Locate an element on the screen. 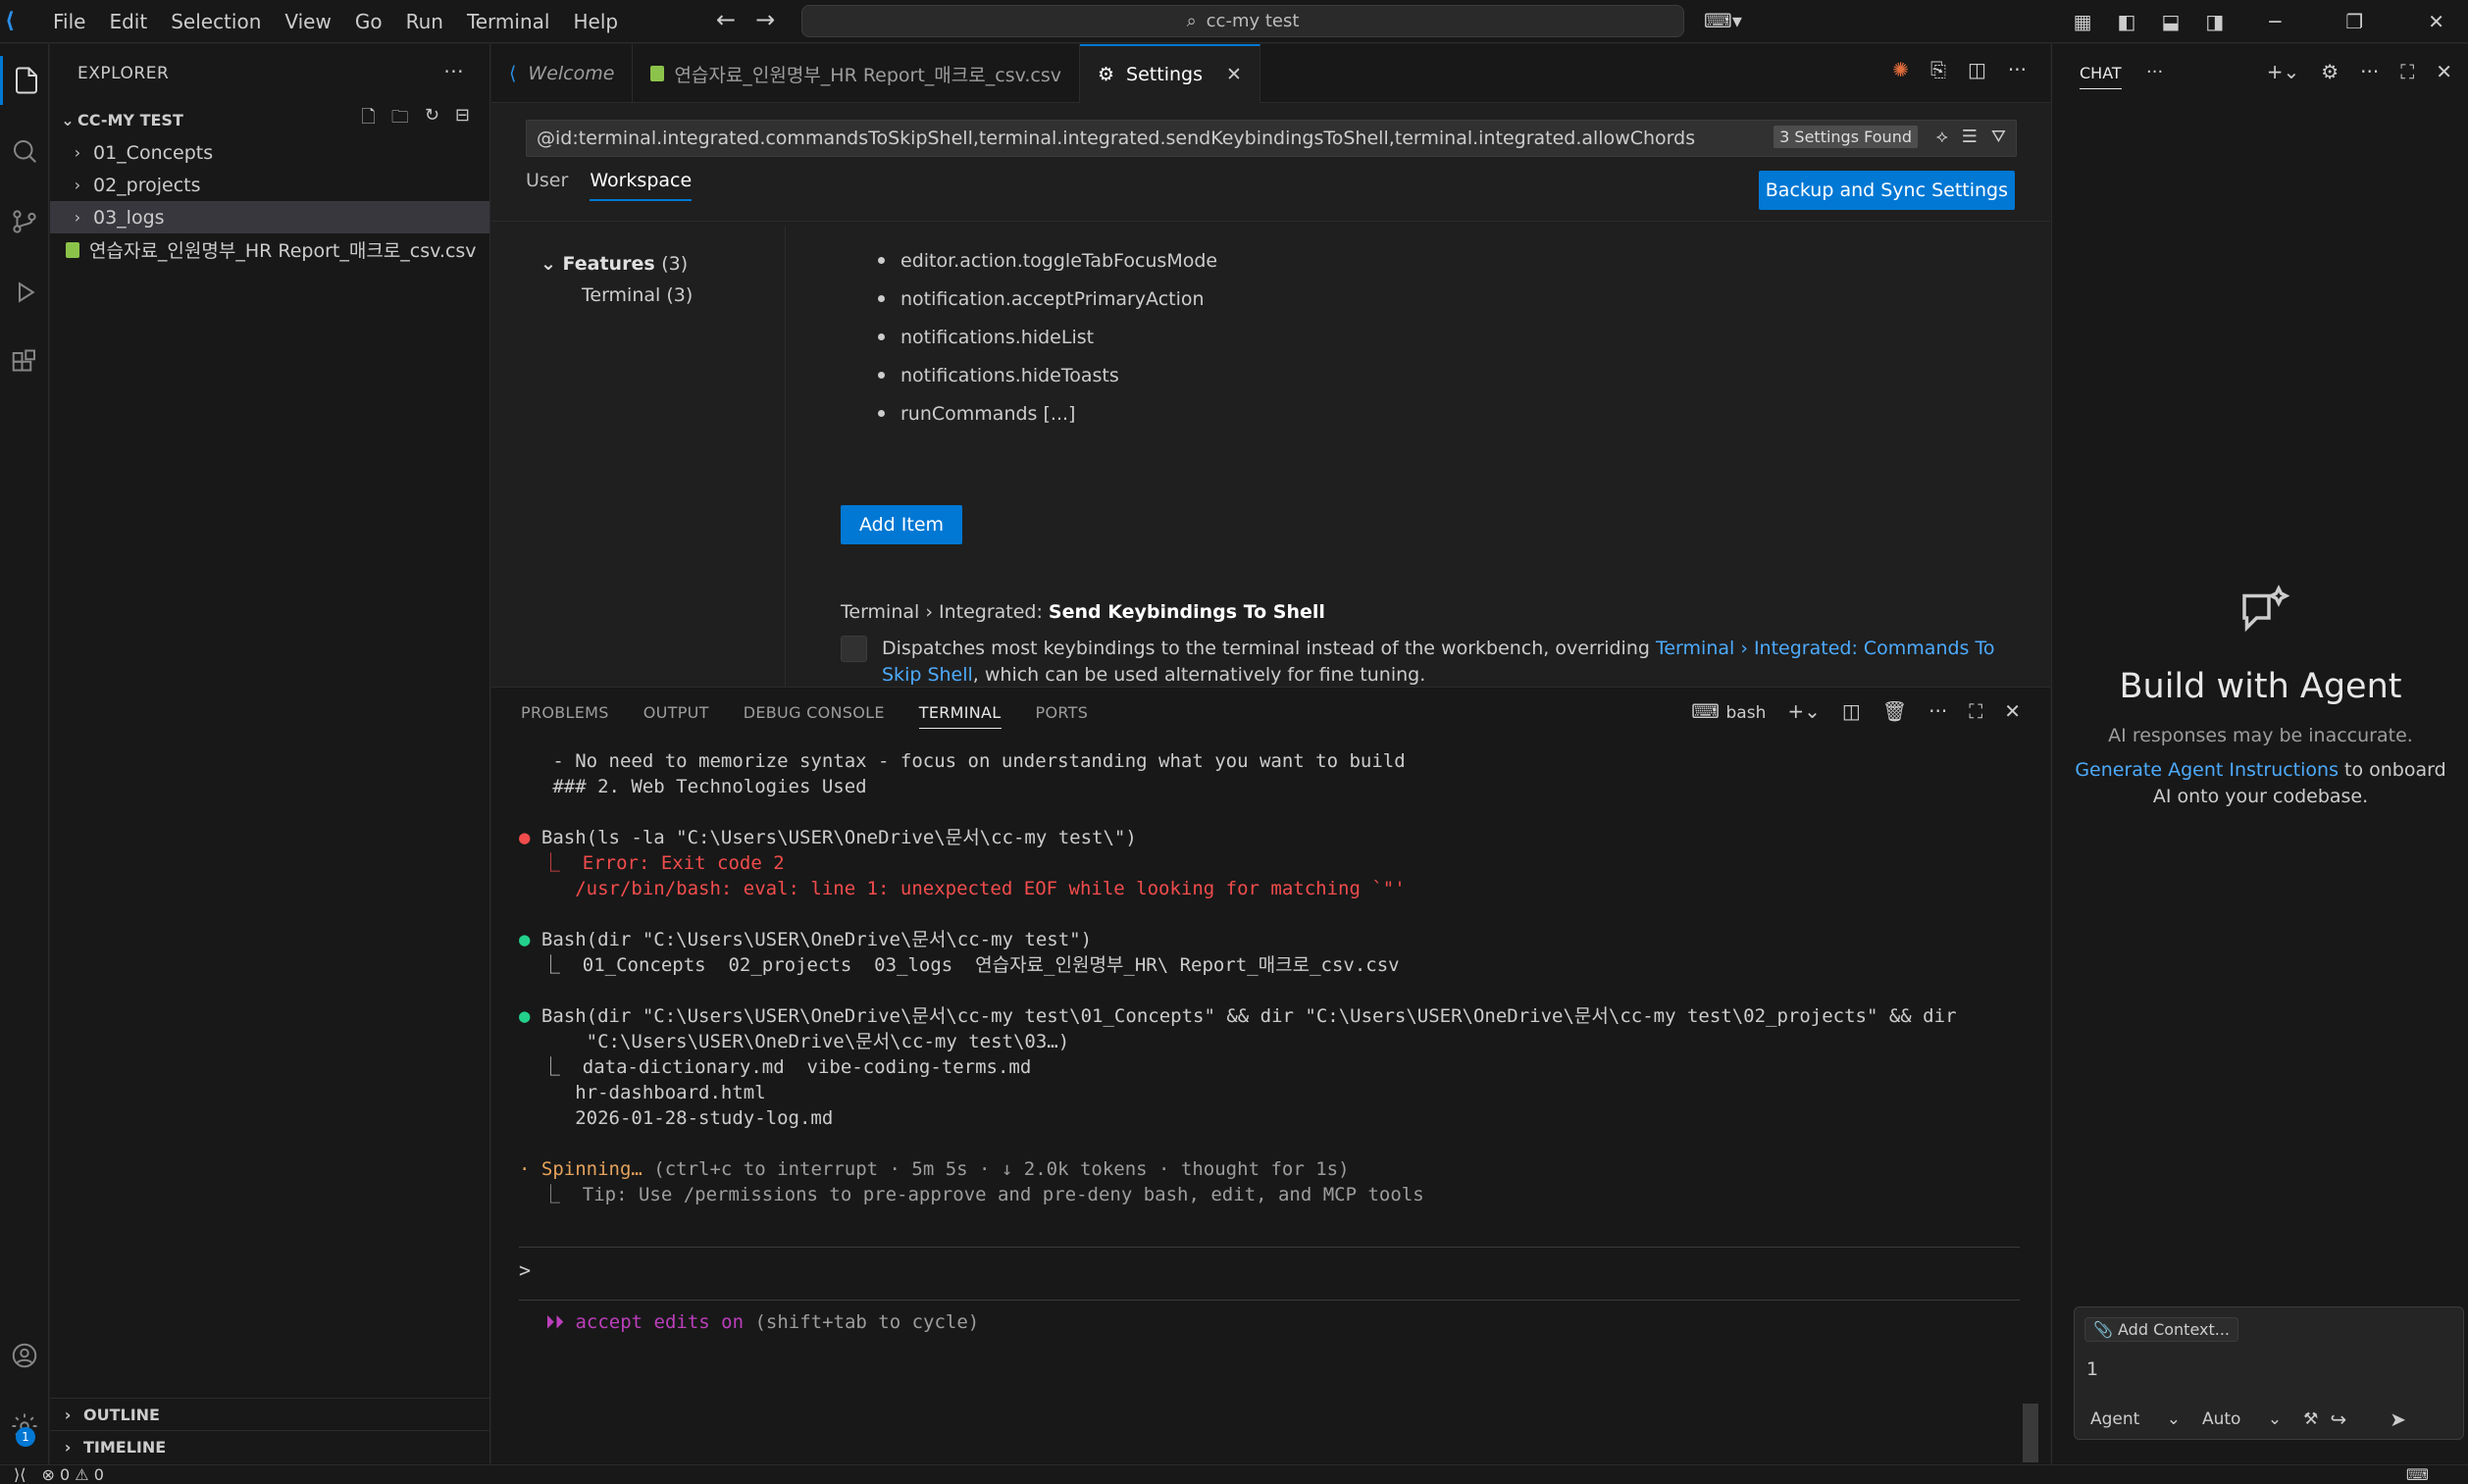 The width and height of the screenshot is (2468, 1484). close-tab-icon: ✕ is located at coordinates (1234, 74).